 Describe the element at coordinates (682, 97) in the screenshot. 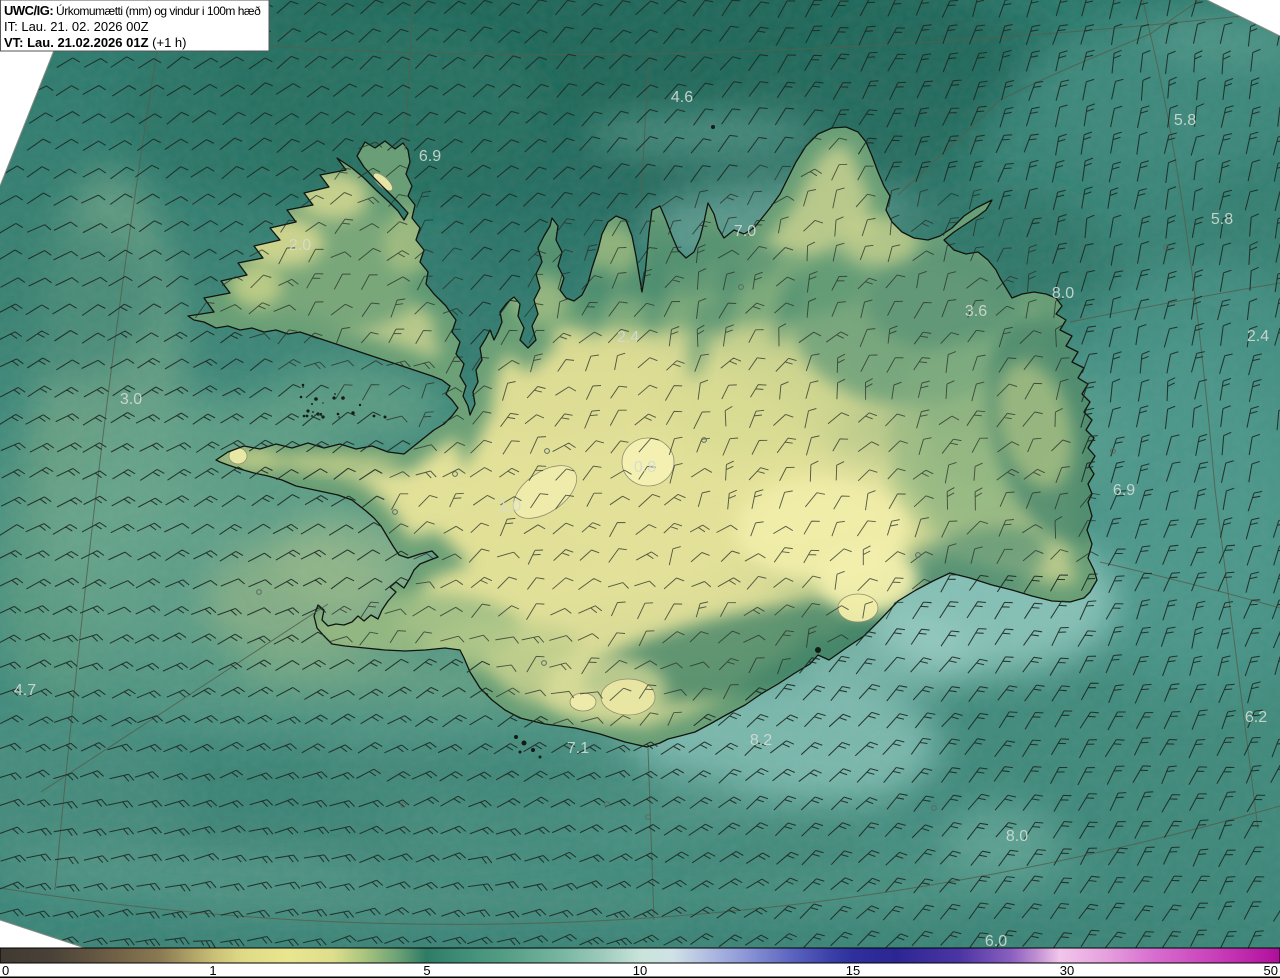

I see `svg-text: 4.6` at that location.